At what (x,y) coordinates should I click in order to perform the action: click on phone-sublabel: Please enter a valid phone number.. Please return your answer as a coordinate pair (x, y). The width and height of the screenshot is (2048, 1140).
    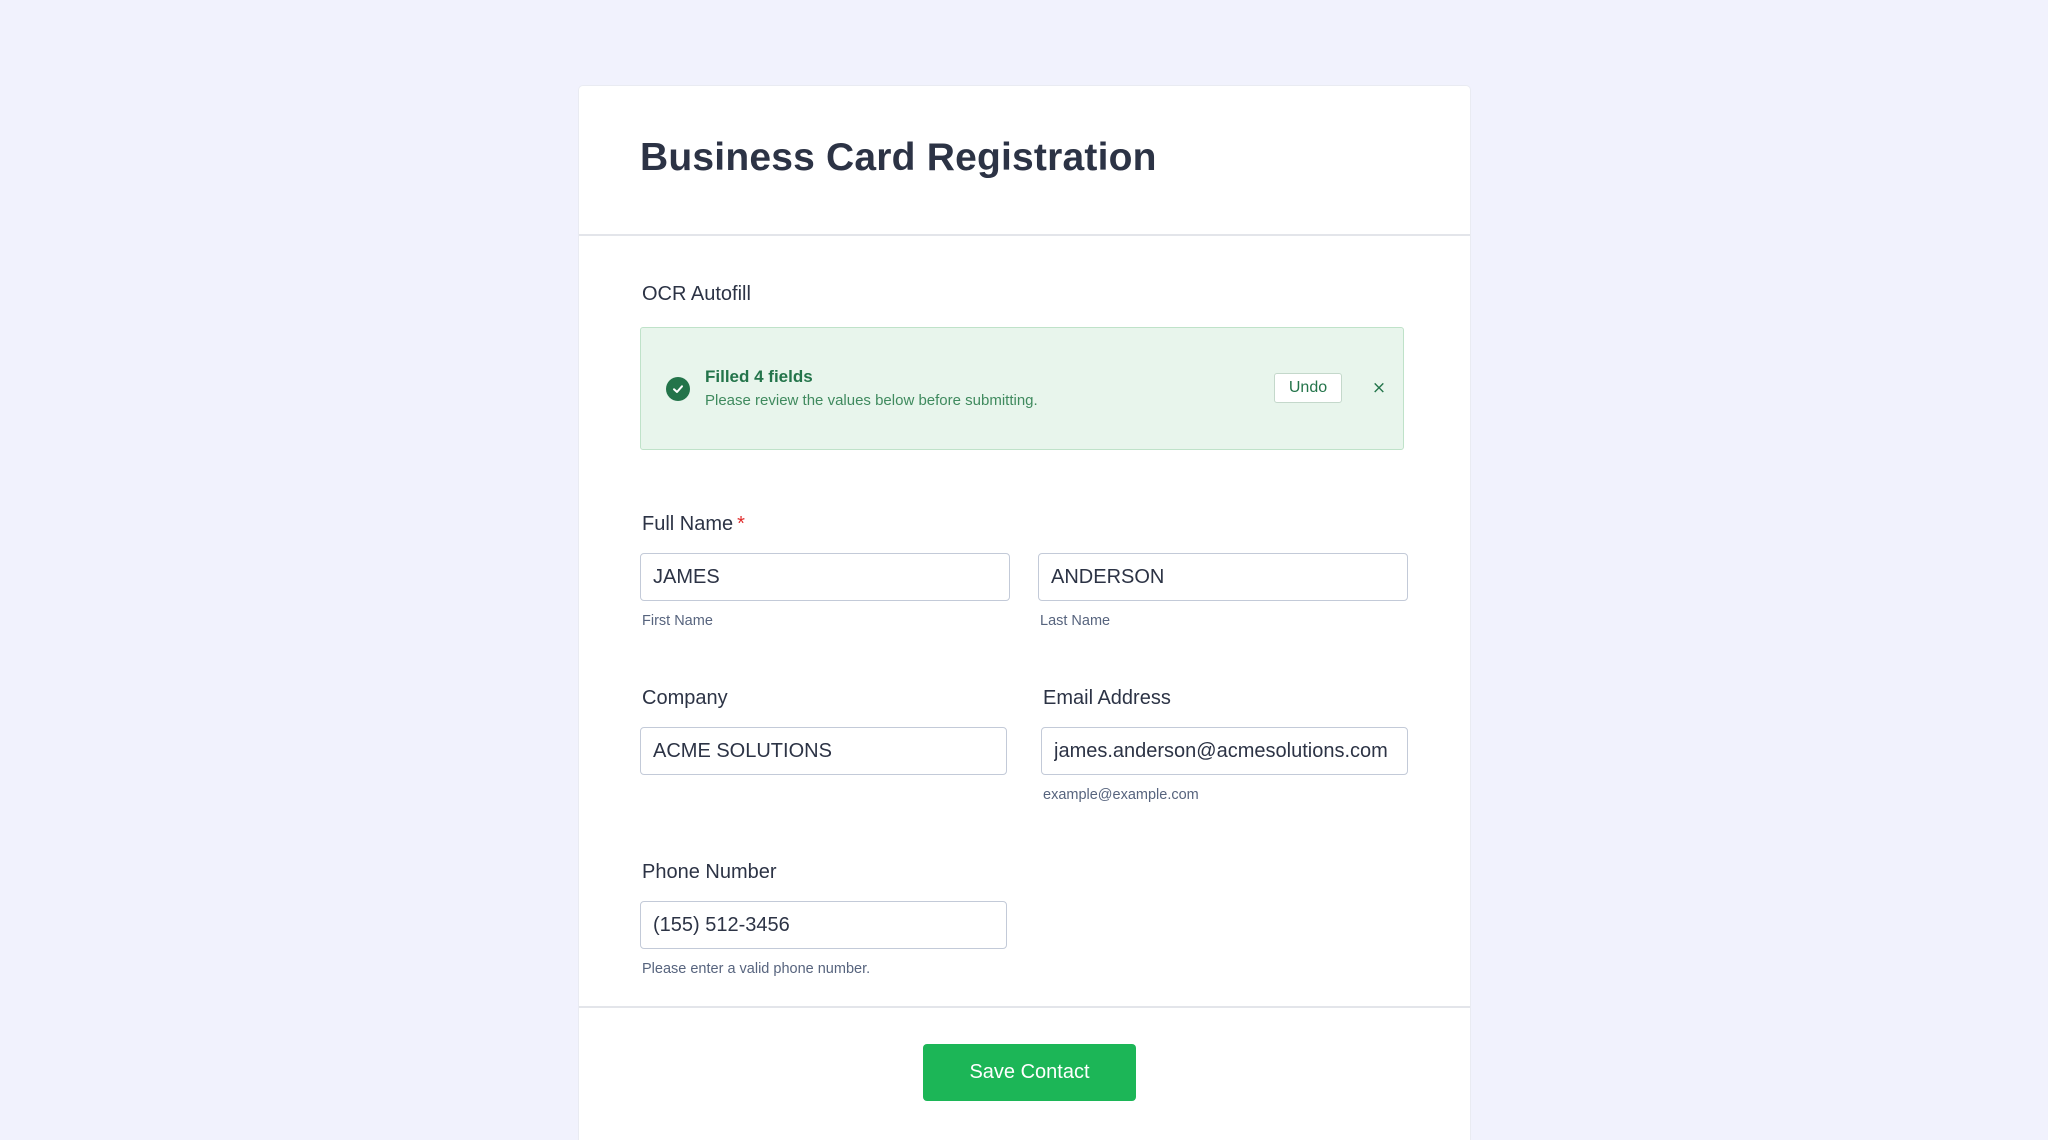
    Looking at the image, I should click on (756, 969).